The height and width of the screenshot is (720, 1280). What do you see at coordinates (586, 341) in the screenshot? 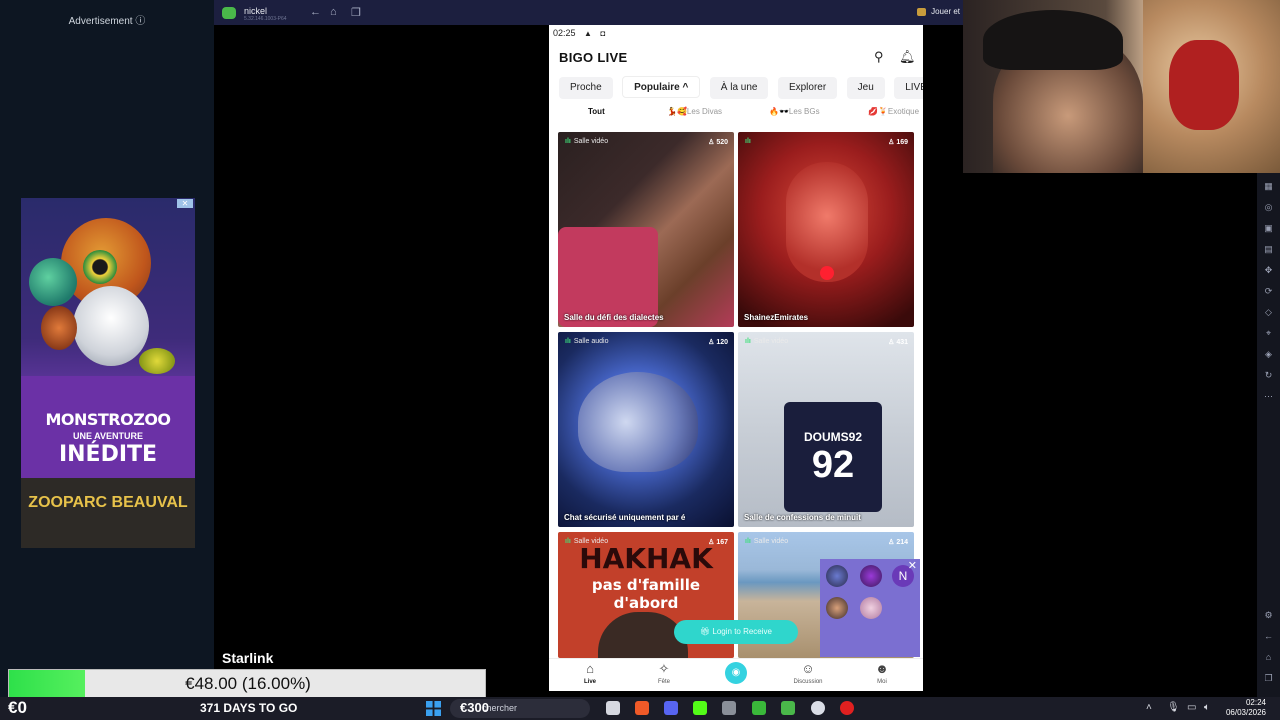
I see `card-tag: ılı Salle audio` at bounding box center [586, 341].